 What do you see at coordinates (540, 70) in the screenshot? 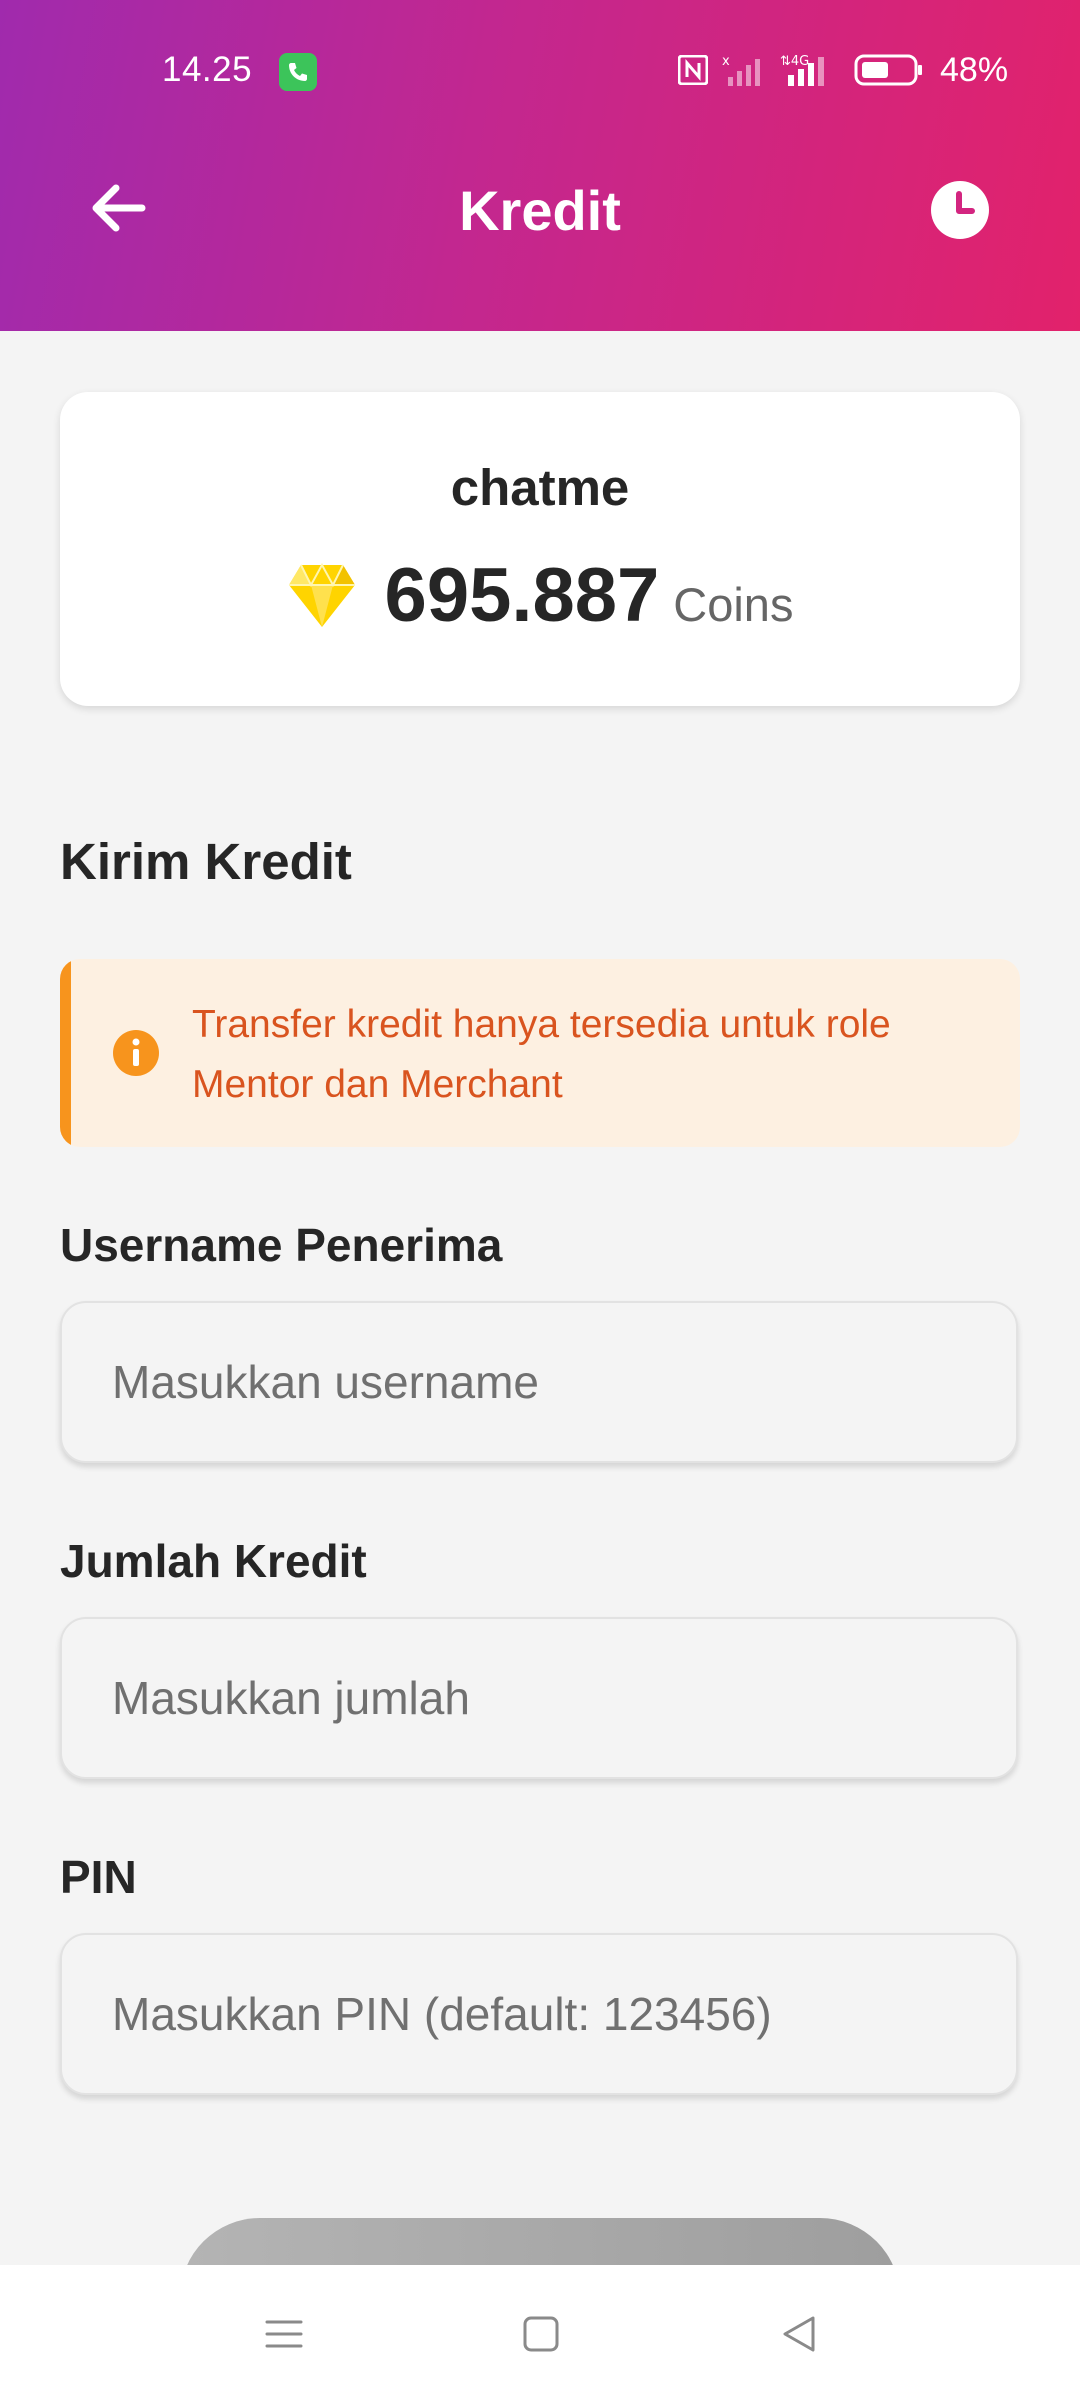
I see `status-bar: 14.25 x ⇅4G 48%` at bounding box center [540, 70].